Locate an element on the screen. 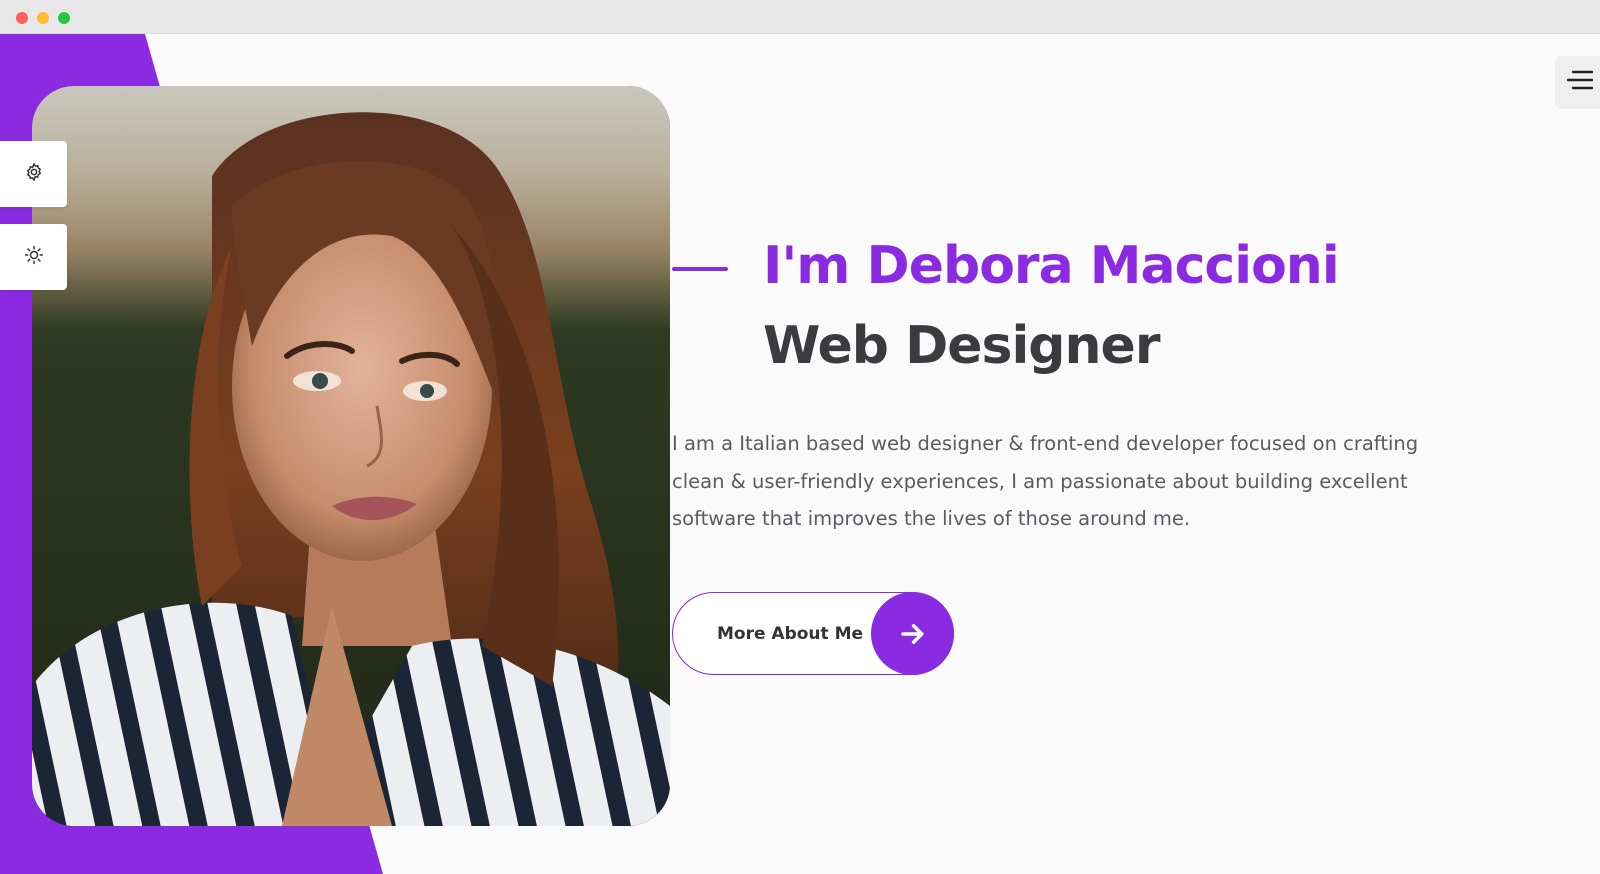  minimize-window-button is located at coordinates (43, 18).